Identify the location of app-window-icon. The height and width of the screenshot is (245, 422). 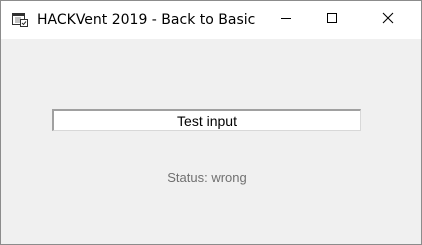
(20, 20).